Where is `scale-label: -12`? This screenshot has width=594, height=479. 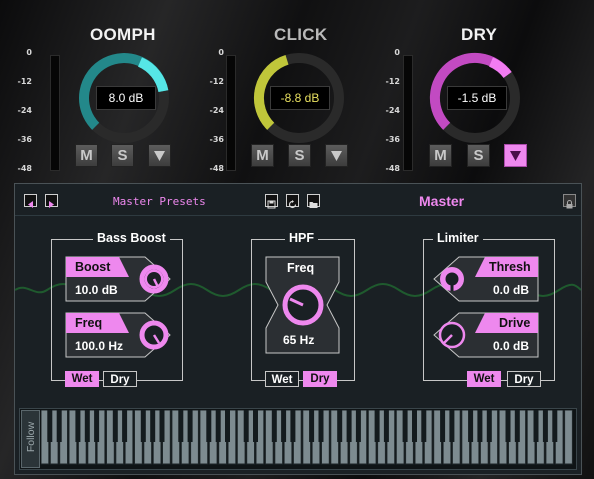
scale-label: -12 is located at coordinates (24, 81).